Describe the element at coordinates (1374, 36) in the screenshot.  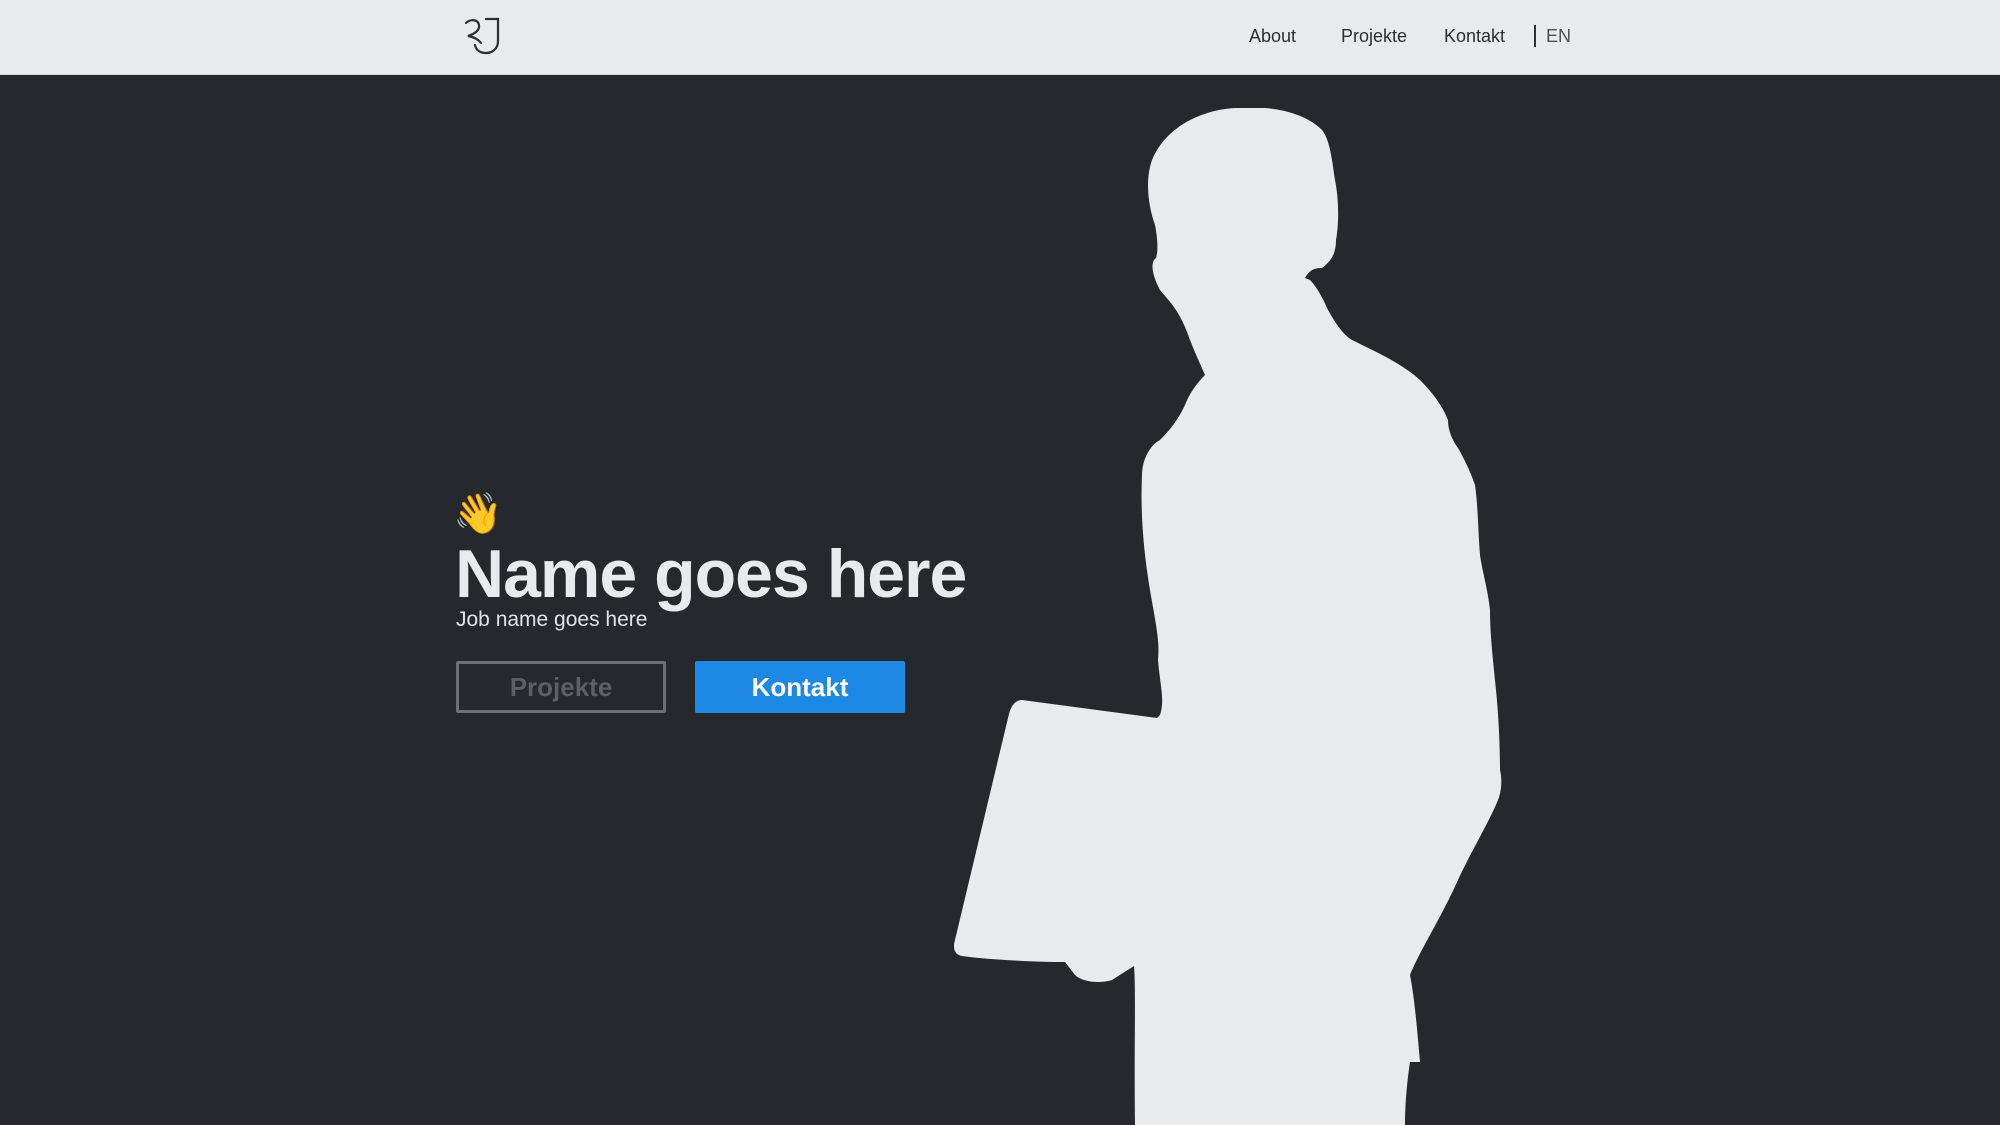
I see `nav-link-projekte: Projekte` at that location.